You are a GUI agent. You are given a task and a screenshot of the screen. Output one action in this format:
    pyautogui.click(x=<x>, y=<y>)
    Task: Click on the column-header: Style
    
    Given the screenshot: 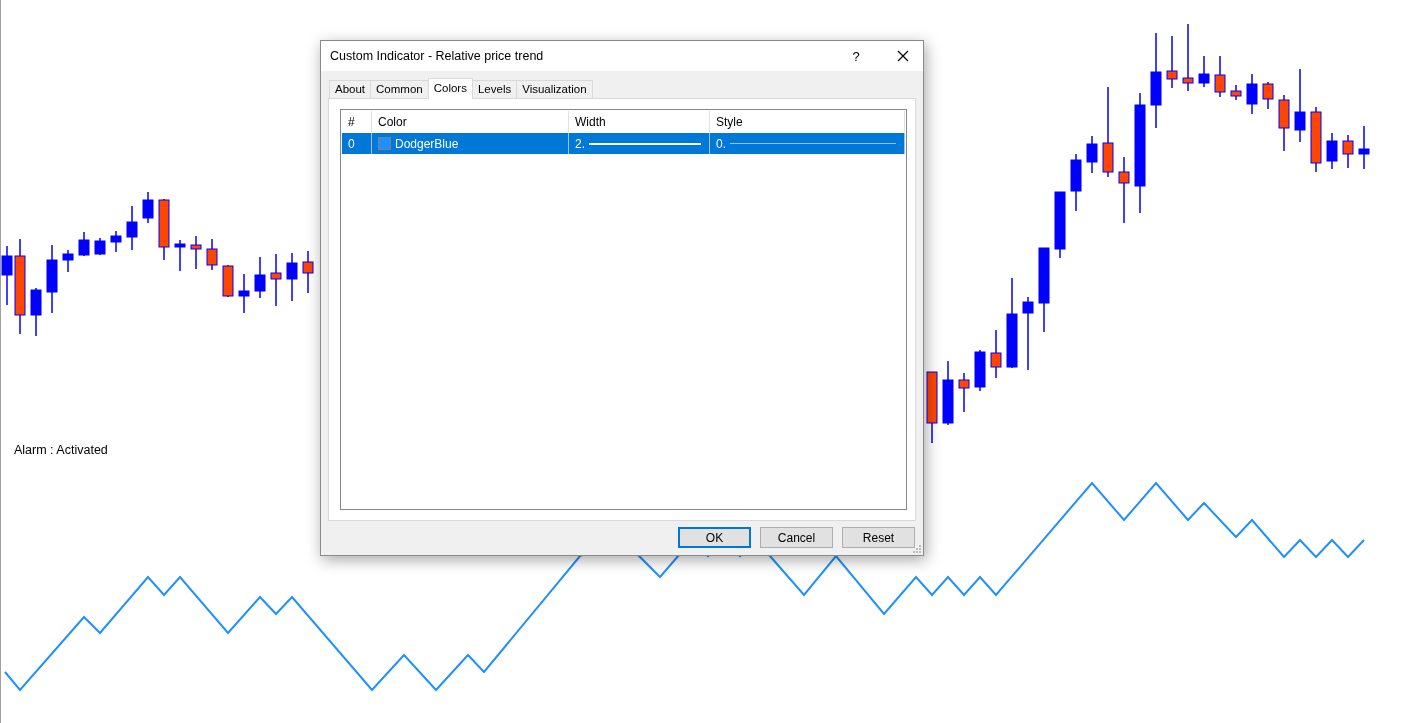 What is the action you would take?
    pyautogui.click(x=807, y=121)
    